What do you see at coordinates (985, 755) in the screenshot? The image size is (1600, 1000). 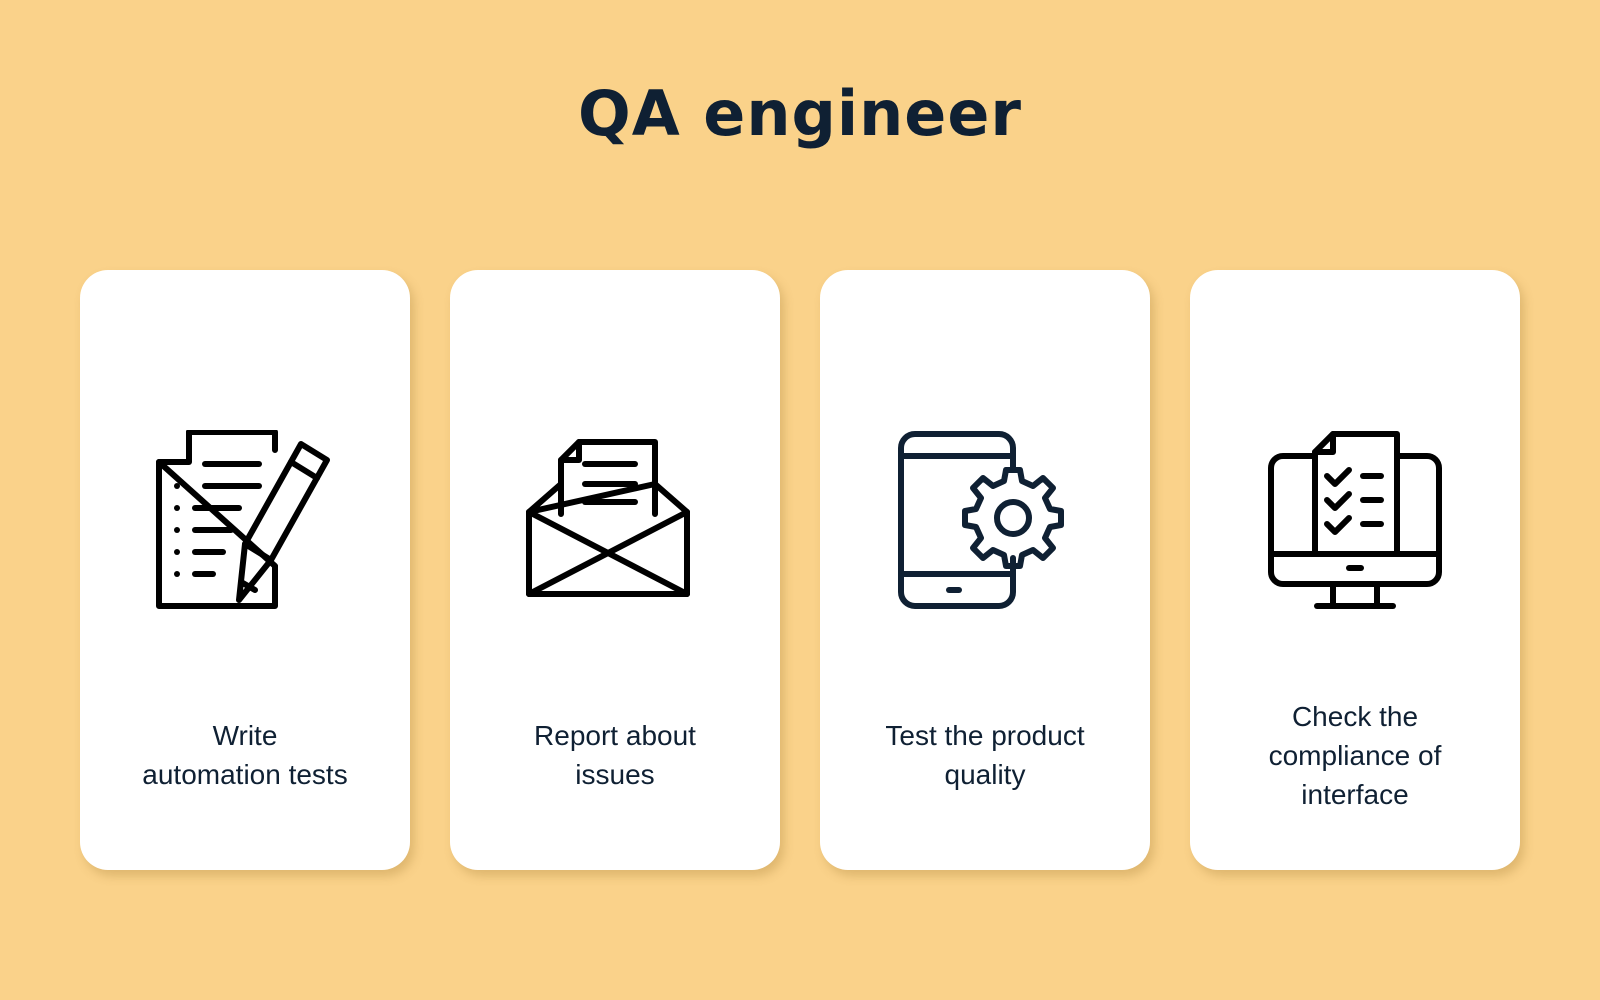 I see `card-label: Test the product quality` at bounding box center [985, 755].